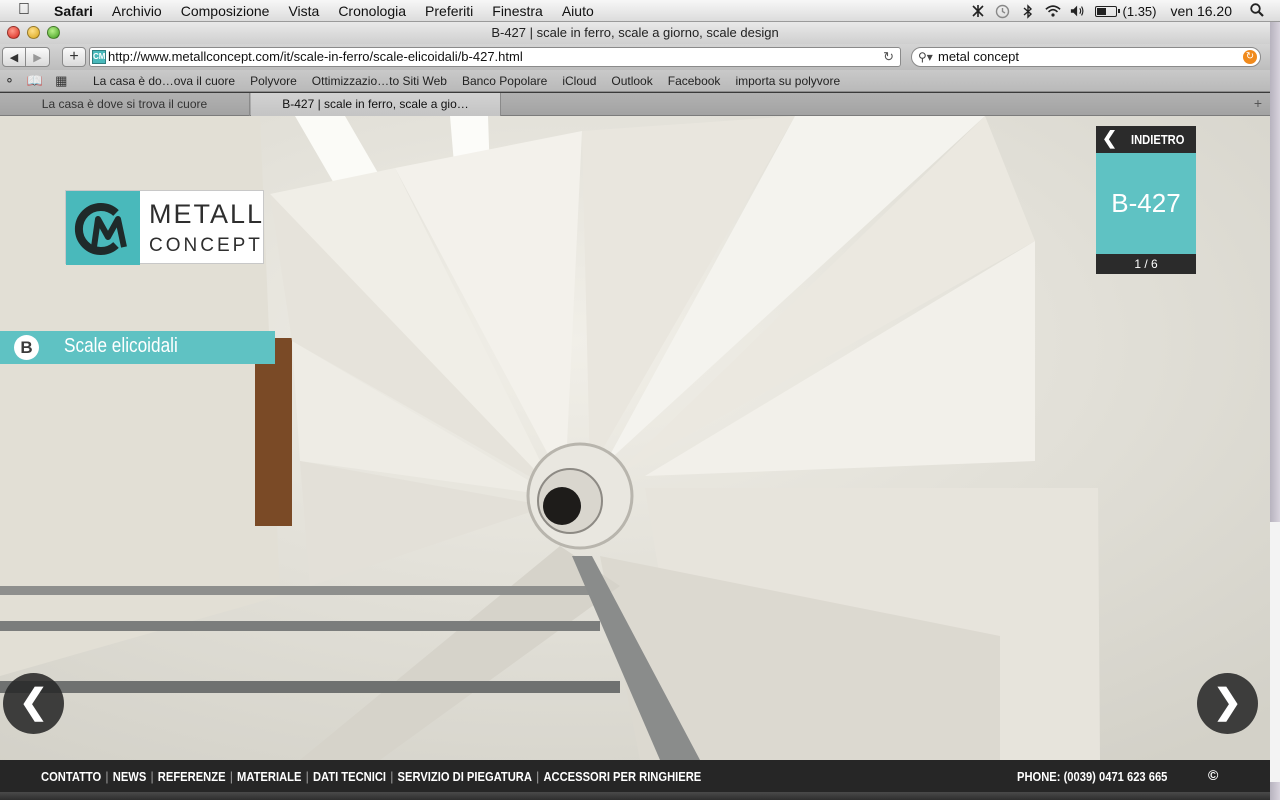 The height and width of the screenshot is (800, 1280). What do you see at coordinates (888, 57) in the screenshot?
I see `reload-icon: ↻` at bounding box center [888, 57].